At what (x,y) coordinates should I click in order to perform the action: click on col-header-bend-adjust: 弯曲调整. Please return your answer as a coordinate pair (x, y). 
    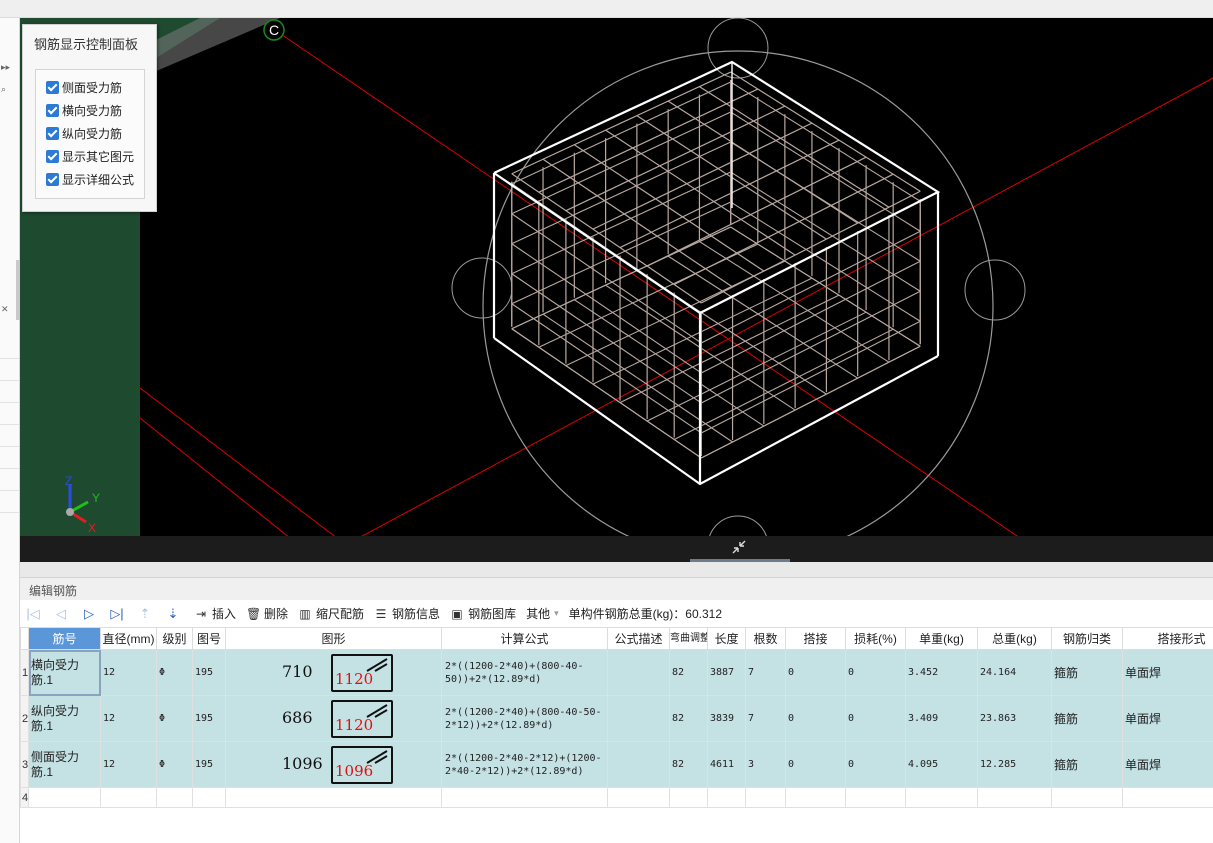
    Looking at the image, I should click on (688, 638).